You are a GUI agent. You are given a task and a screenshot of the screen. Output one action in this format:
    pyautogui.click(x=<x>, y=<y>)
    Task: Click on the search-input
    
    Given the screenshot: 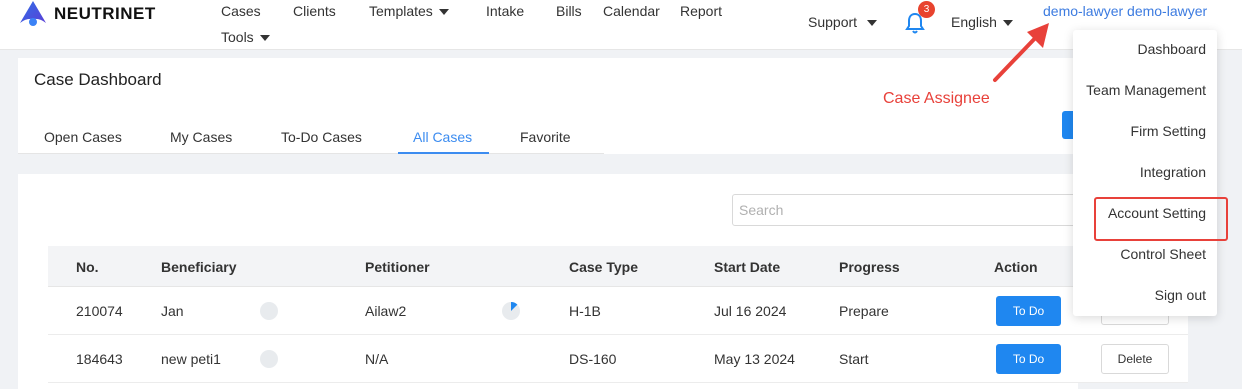 What is the action you would take?
    pyautogui.click(x=905, y=210)
    